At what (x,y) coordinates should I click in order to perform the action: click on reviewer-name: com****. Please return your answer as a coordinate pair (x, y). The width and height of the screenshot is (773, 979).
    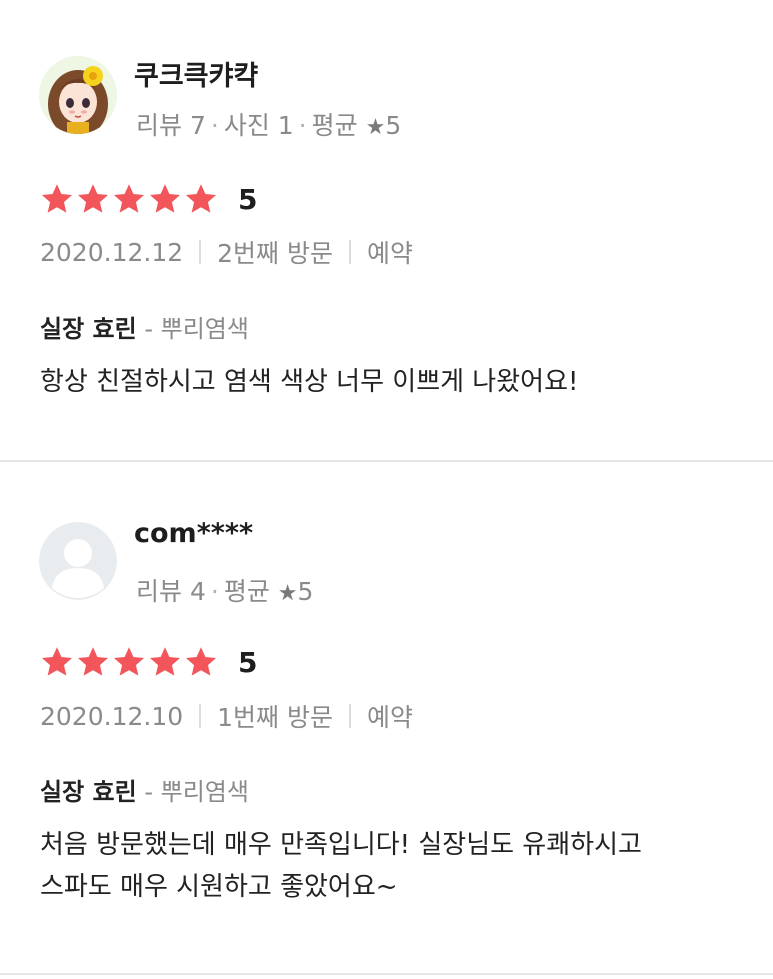
    Looking at the image, I should click on (193, 533).